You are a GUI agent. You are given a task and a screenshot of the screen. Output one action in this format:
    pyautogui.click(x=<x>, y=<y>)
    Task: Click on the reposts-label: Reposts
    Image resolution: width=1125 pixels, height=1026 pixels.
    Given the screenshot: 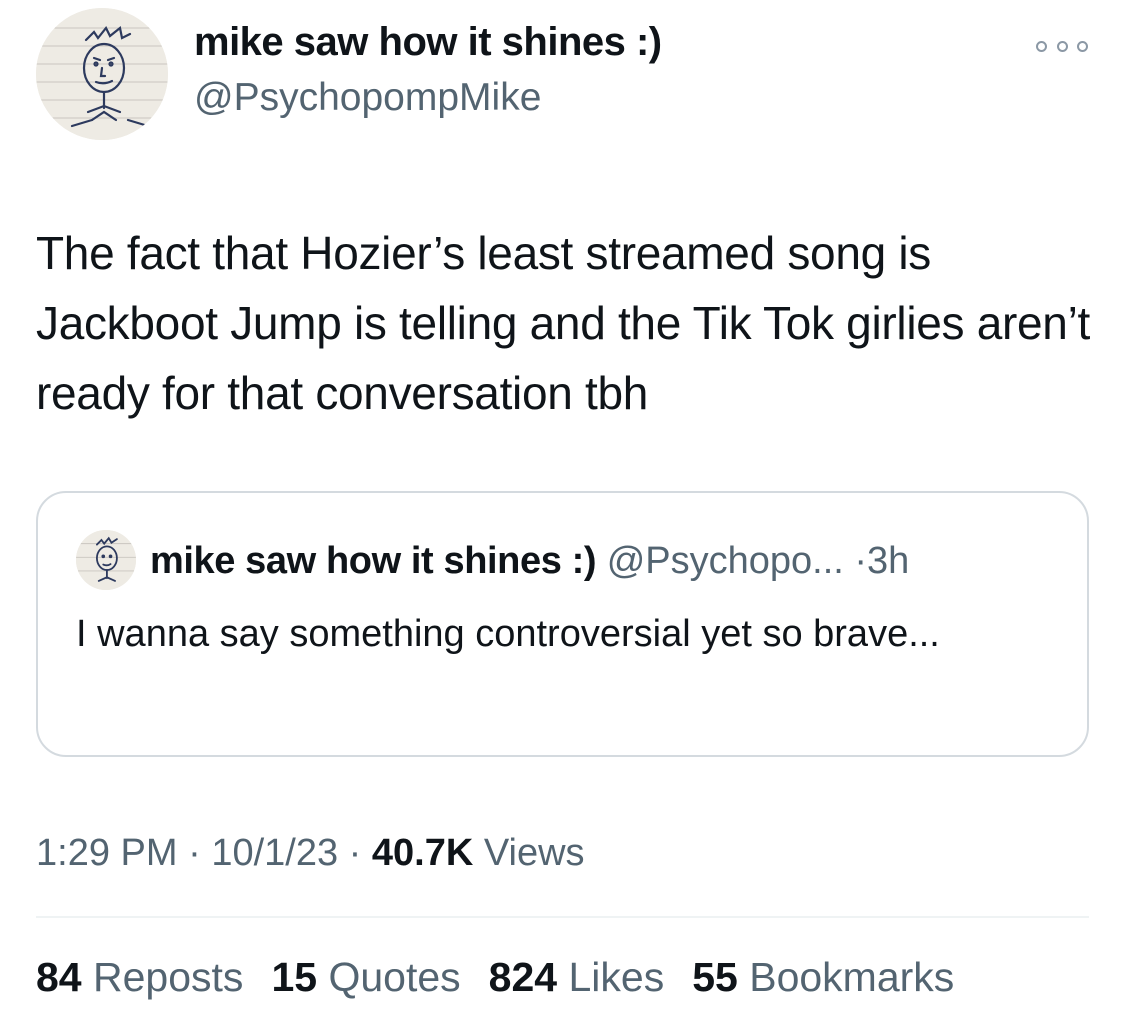 What is the action you would take?
    pyautogui.click(x=168, y=977)
    